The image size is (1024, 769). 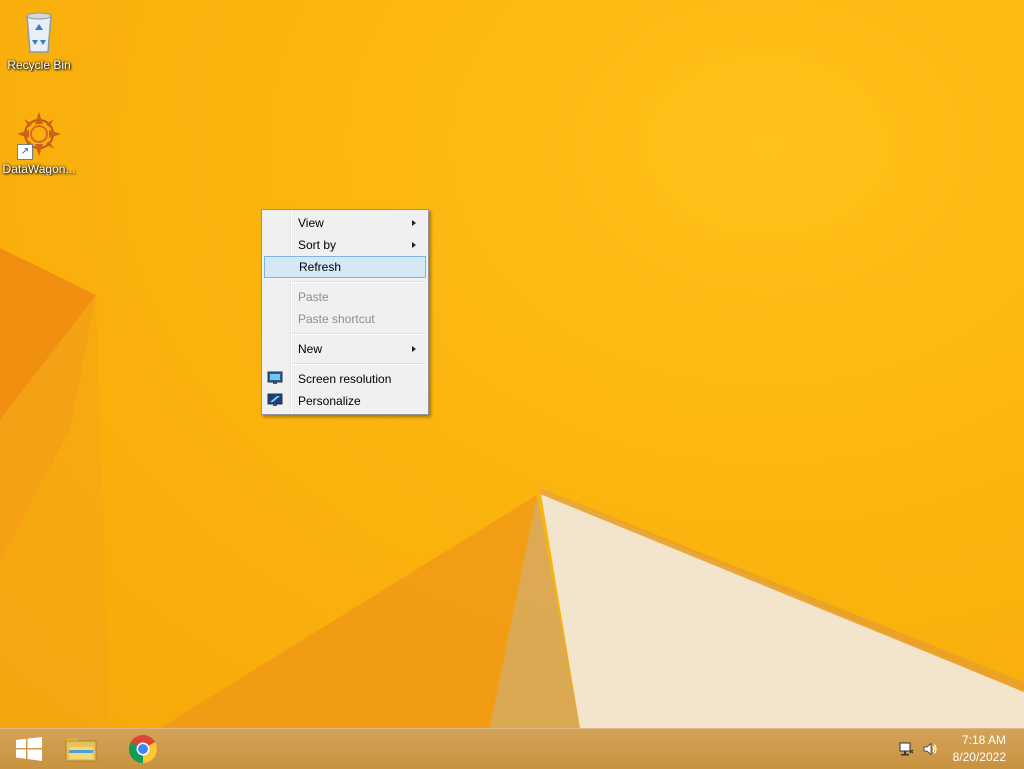 I want to click on chrome-icon, so click(x=143, y=749).